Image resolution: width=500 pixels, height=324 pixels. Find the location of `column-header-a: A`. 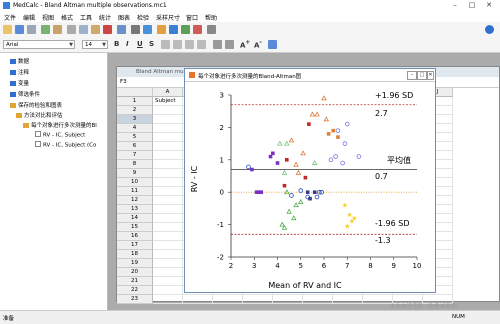

column-header-a: A is located at coordinates (168, 92).